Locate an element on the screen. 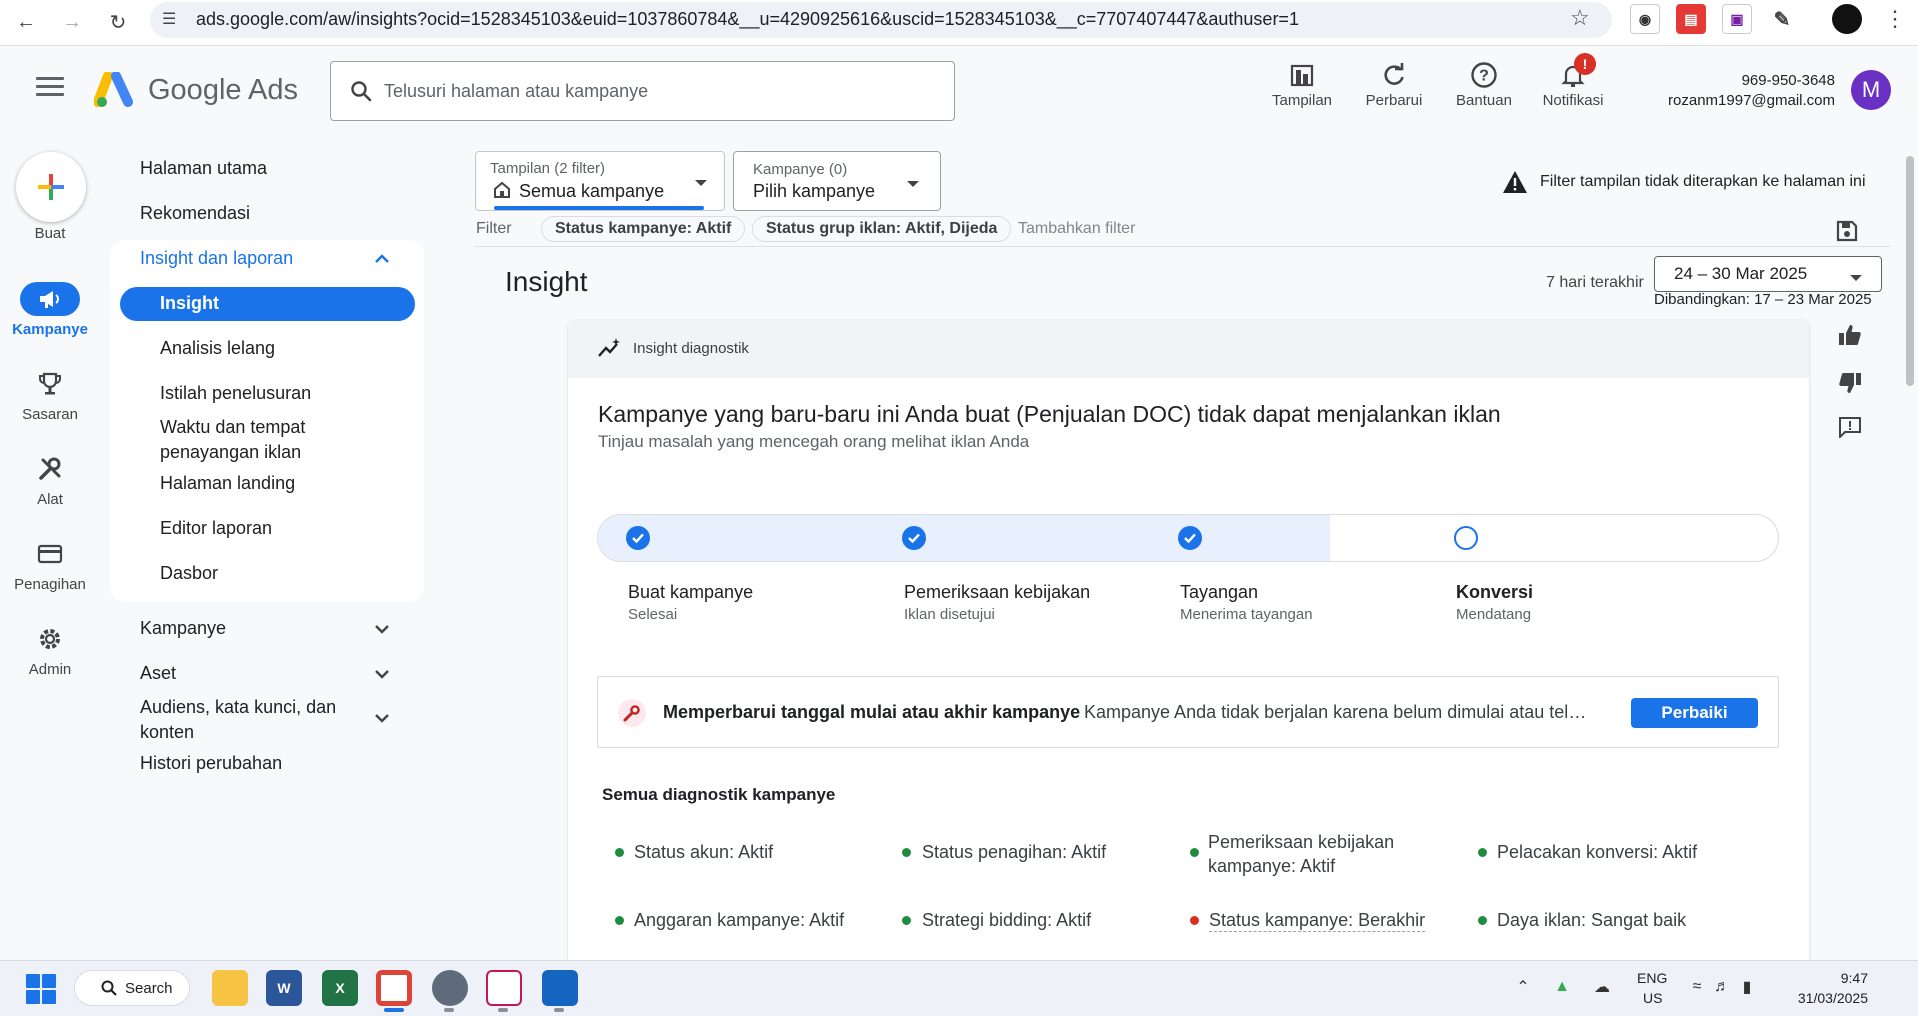  nav-item-home: Halaman utama is located at coordinates (203, 168).